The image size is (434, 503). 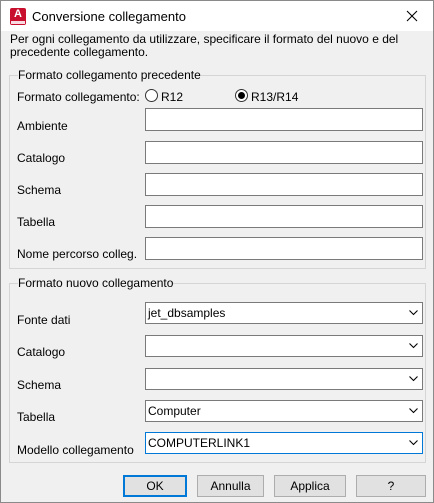 I want to click on new-modello-label: Modello collegamento, so click(x=75, y=450).